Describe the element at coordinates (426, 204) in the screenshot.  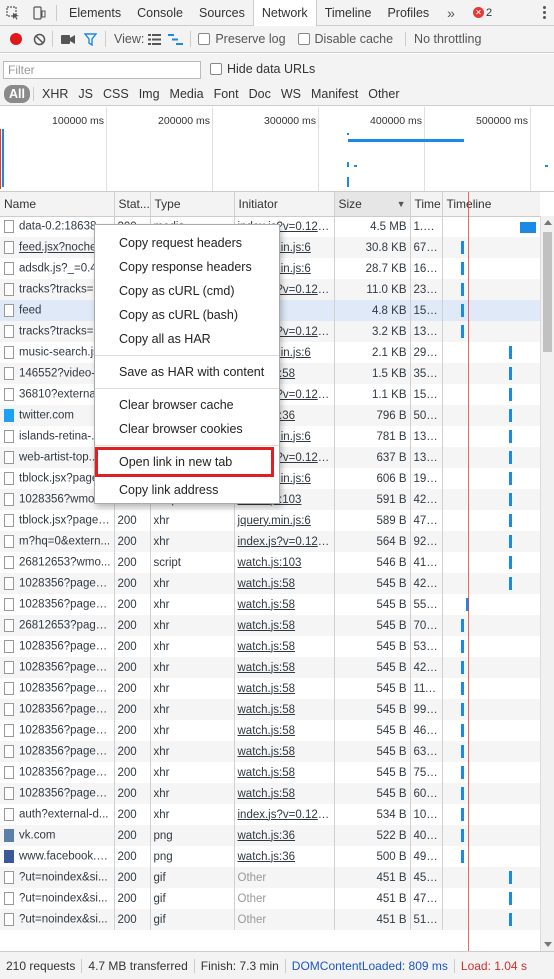
I see `column-header-time: Time` at that location.